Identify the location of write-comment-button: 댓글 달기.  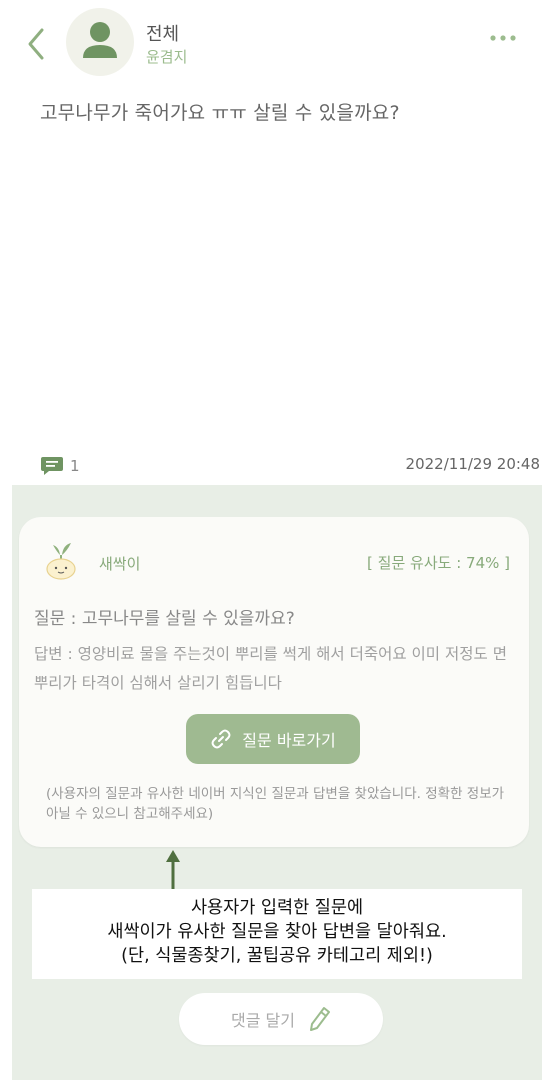
(281, 1019).